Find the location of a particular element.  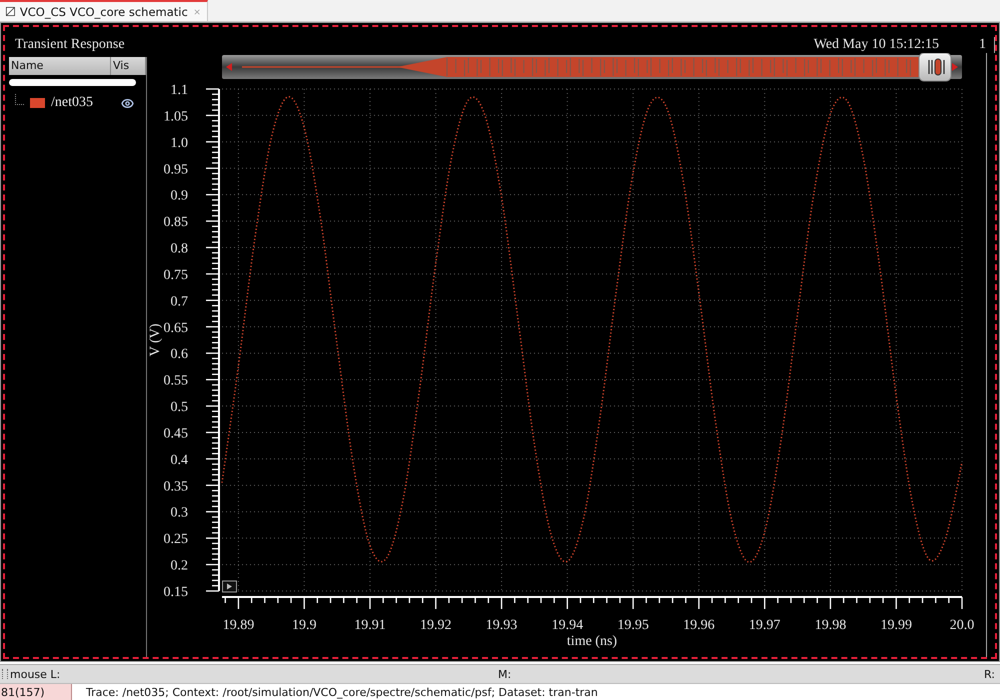

axis-tick-label: 0.85 is located at coordinates (176, 222).